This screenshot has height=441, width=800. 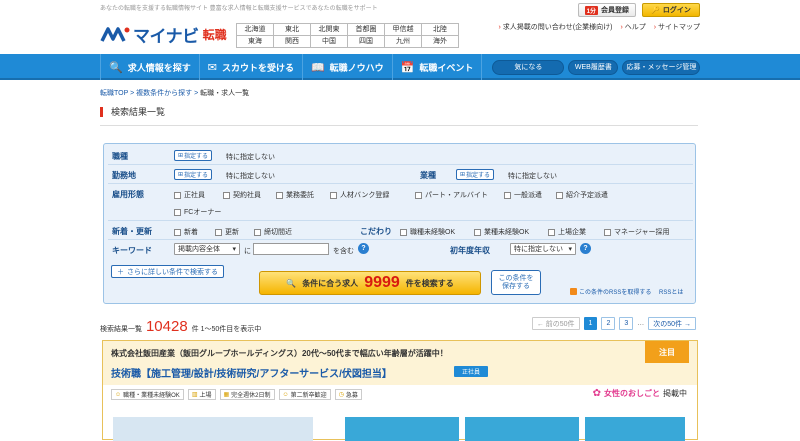 What do you see at coordinates (356, 67) in the screenshot?
I see `nav-label: 転職ノウハウ` at bounding box center [356, 67].